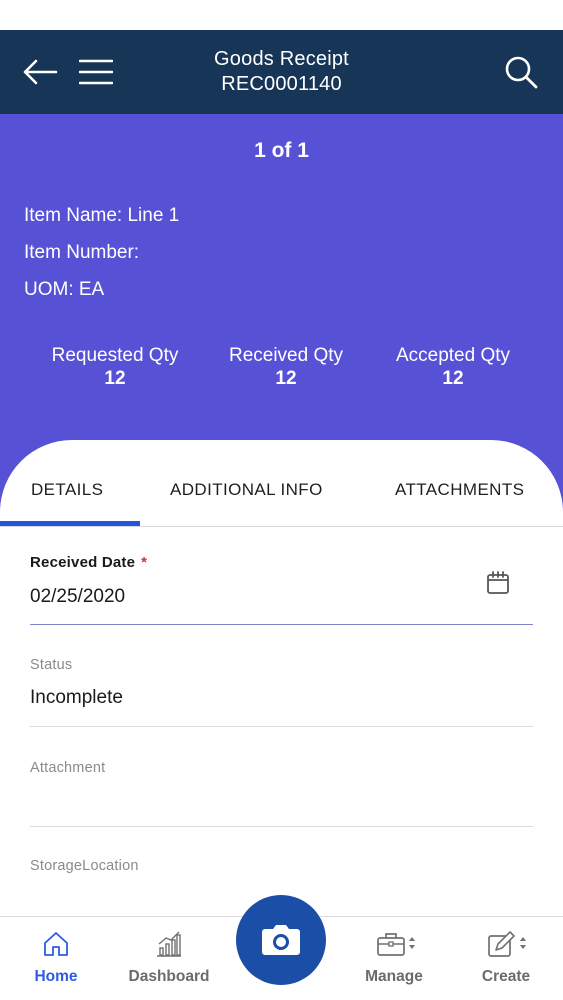 This screenshot has height=1000, width=563. I want to click on nav-dashboard-label: Dashboard, so click(169, 976).